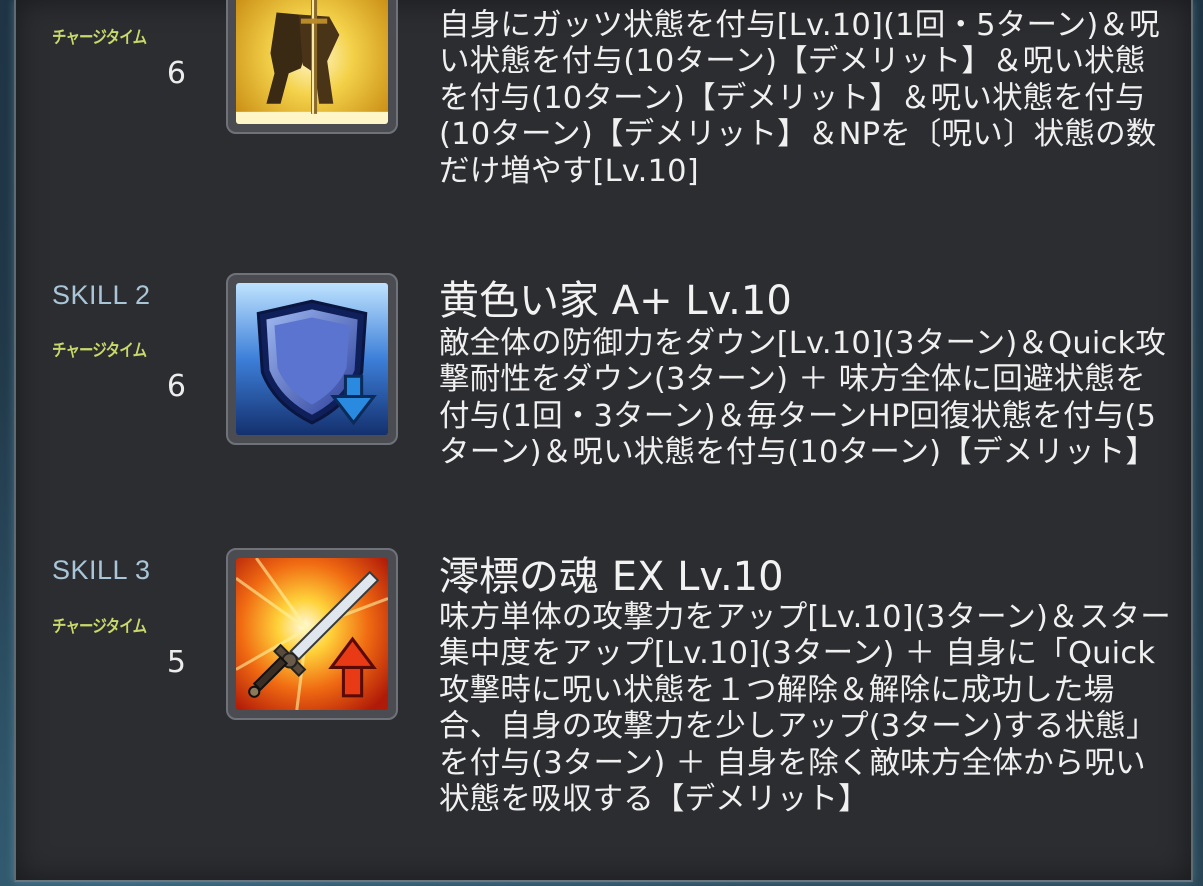 The image size is (1203, 886). What do you see at coordinates (101, 295) in the screenshot?
I see `skill-2-label: SKILL 2` at bounding box center [101, 295].